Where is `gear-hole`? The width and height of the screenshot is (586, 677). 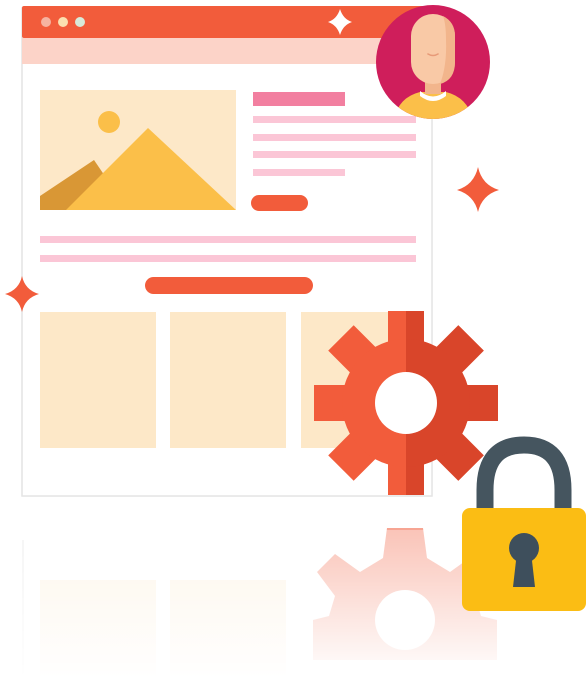 gear-hole is located at coordinates (406, 403).